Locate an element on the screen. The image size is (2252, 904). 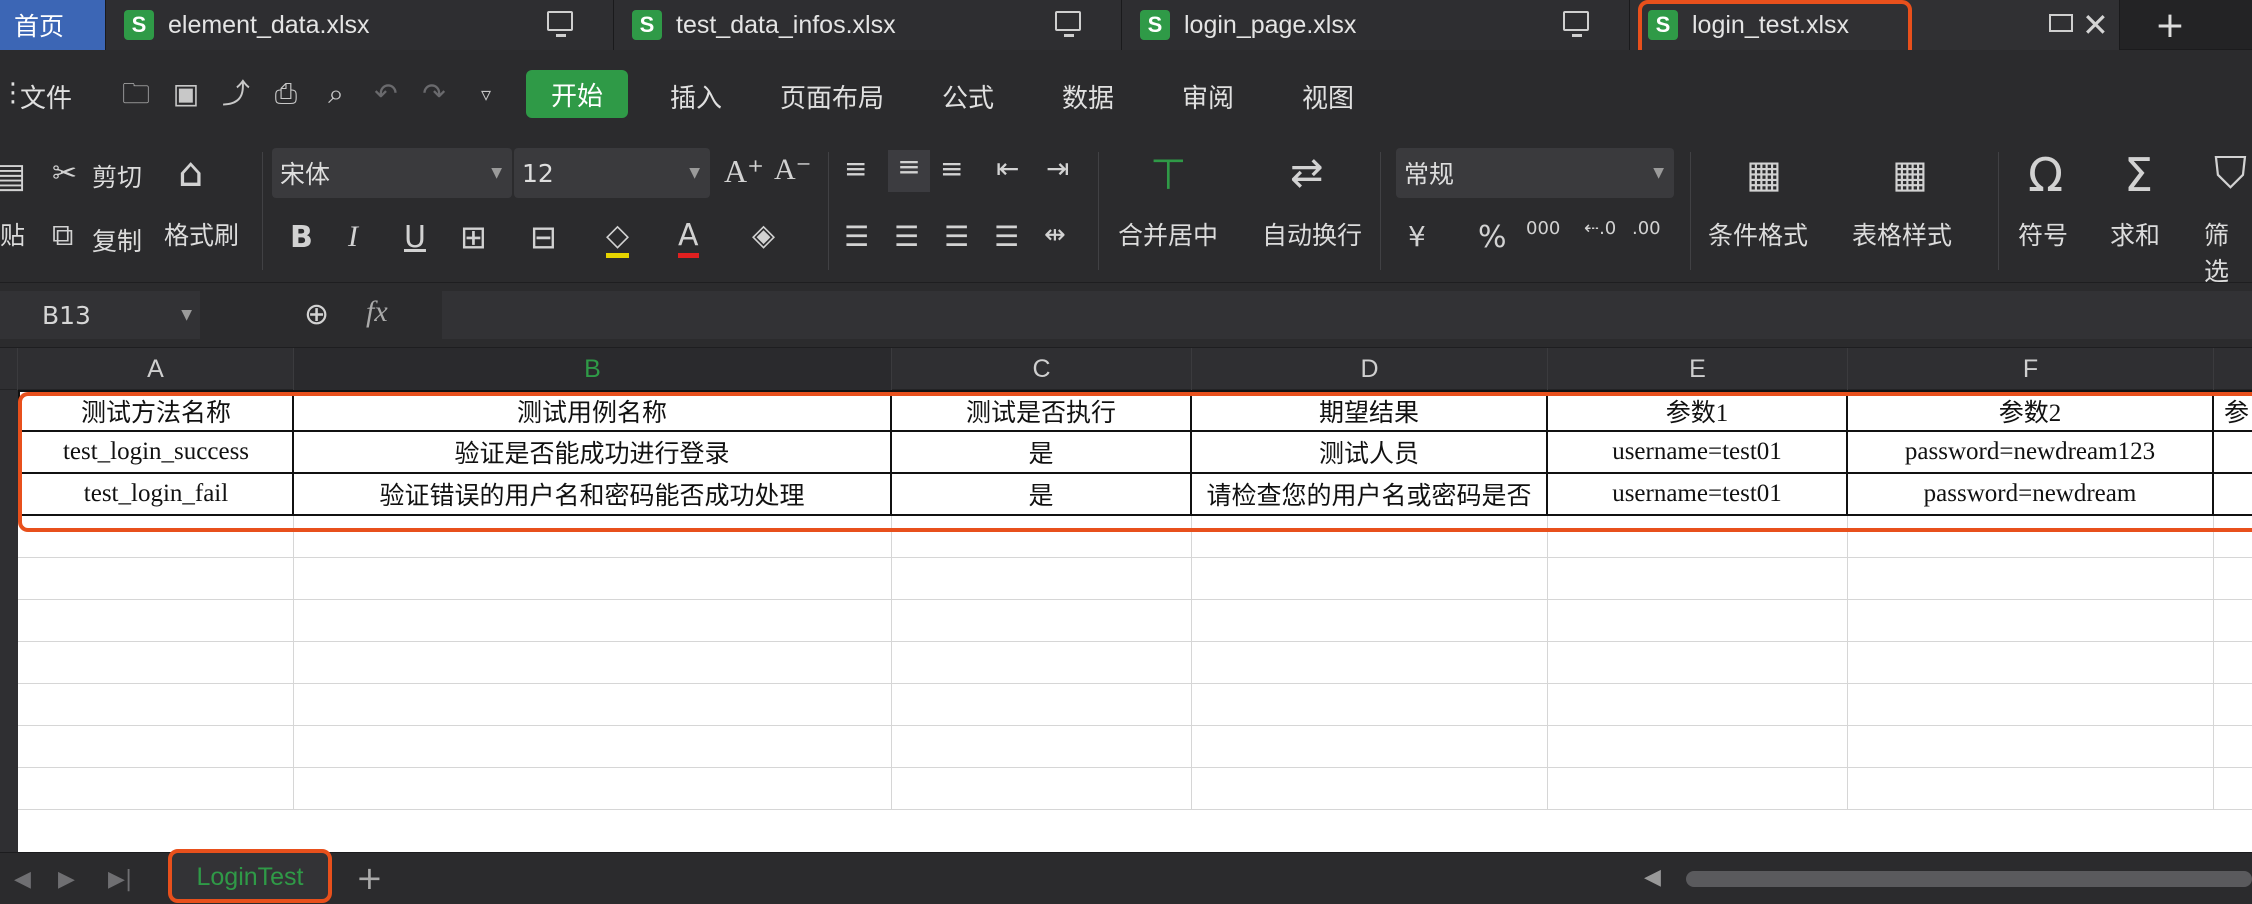
fx-button: fx is located at coordinates (377, 312).